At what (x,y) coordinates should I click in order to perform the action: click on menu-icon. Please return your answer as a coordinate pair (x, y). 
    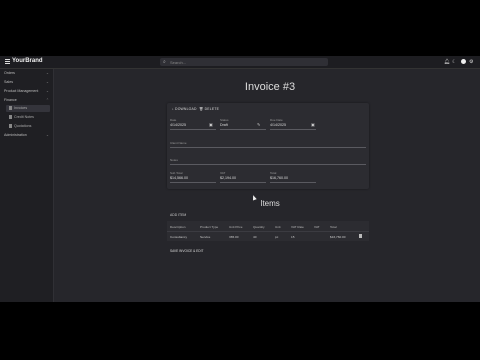
    Looking at the image, I should click on (7, 61).